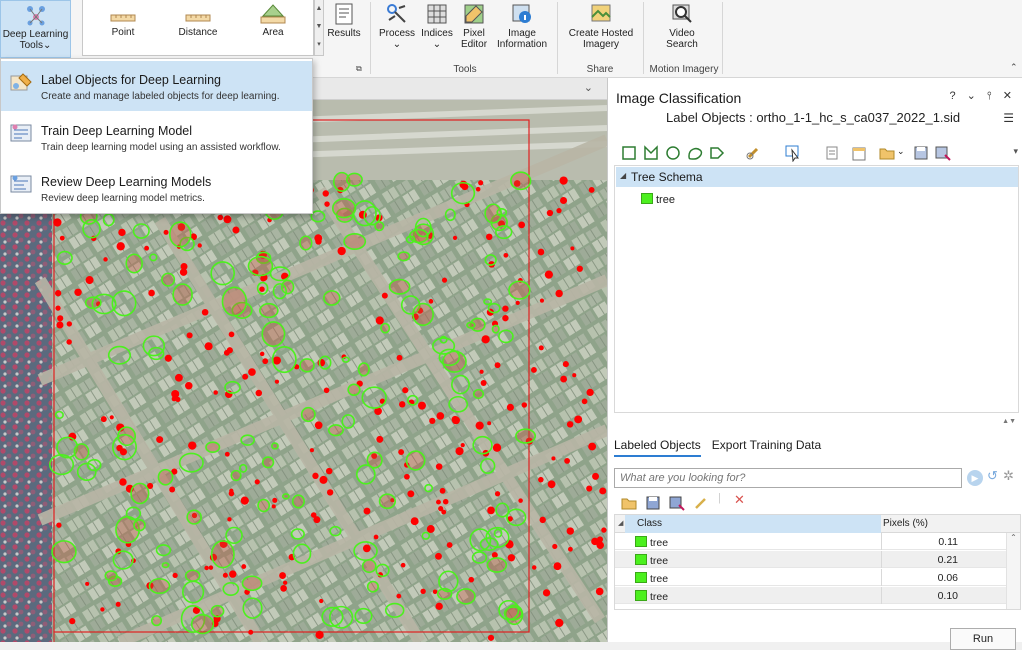 The height and width of the screenshot is (650, 1022). What do you see at coordinates (753, 153) in the screenshot?
I see `segment-tool-icon` at bounding box center [753, 153].